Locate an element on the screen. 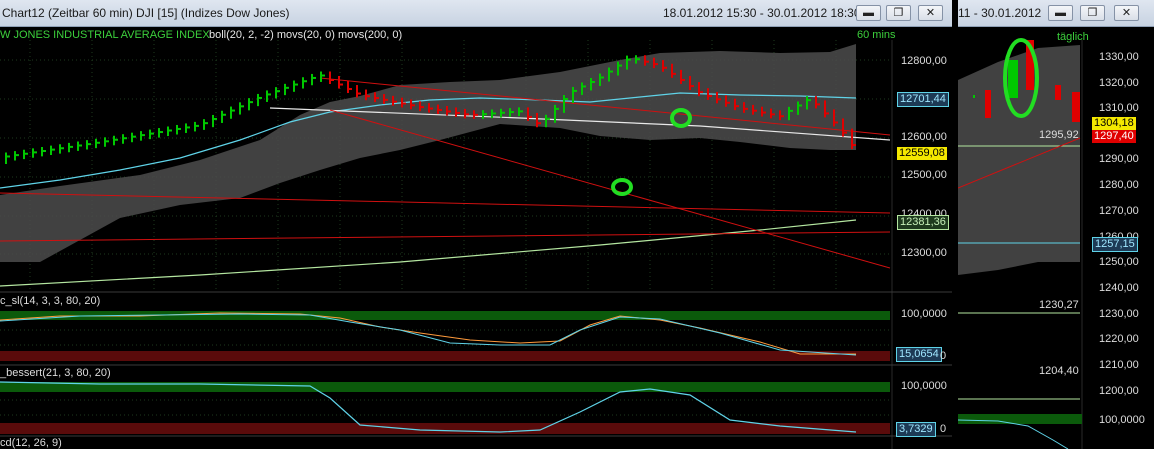 The image size is (1154, 449). instrument-header: W JONES INDUSTRIAL AVERAGE INDEX is located at coordinates (105, 35).